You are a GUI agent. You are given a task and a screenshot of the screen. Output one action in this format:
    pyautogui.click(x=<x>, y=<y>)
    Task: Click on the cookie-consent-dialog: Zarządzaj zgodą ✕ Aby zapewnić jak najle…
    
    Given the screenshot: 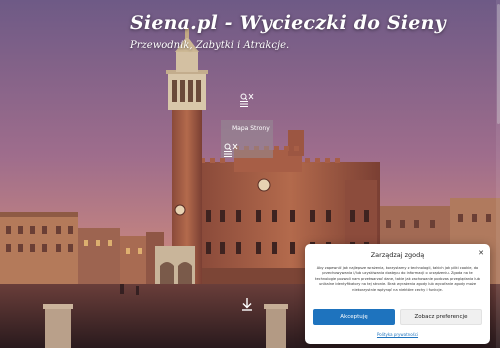 What is the action you would take?
    pyautogui.click(x=397, y=294)
    